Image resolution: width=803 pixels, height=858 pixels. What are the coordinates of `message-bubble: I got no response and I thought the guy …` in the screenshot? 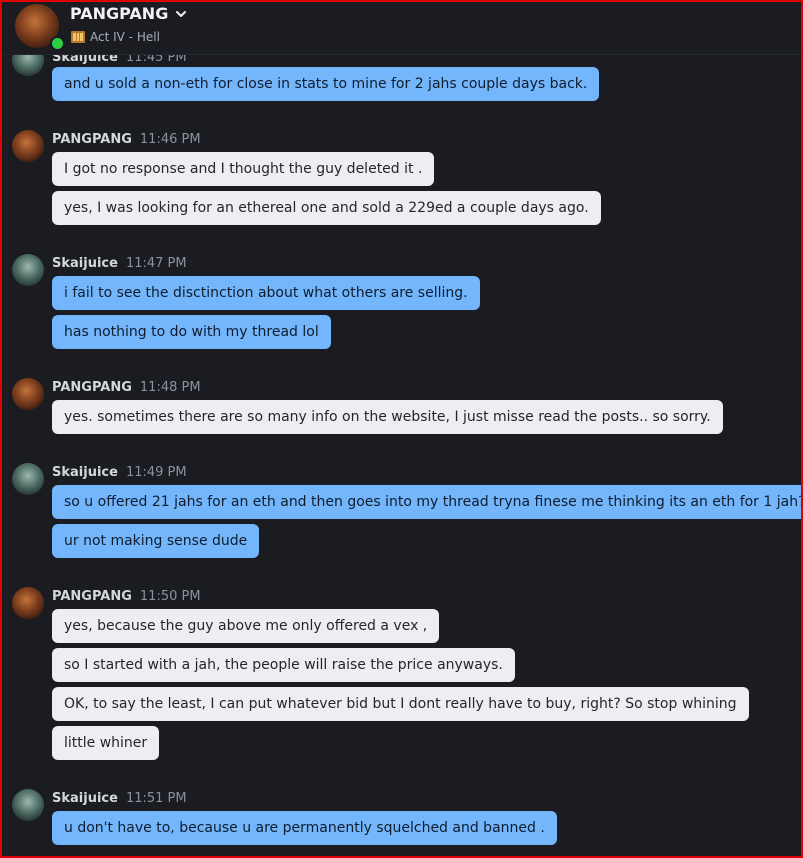 It's located at (243, 169).